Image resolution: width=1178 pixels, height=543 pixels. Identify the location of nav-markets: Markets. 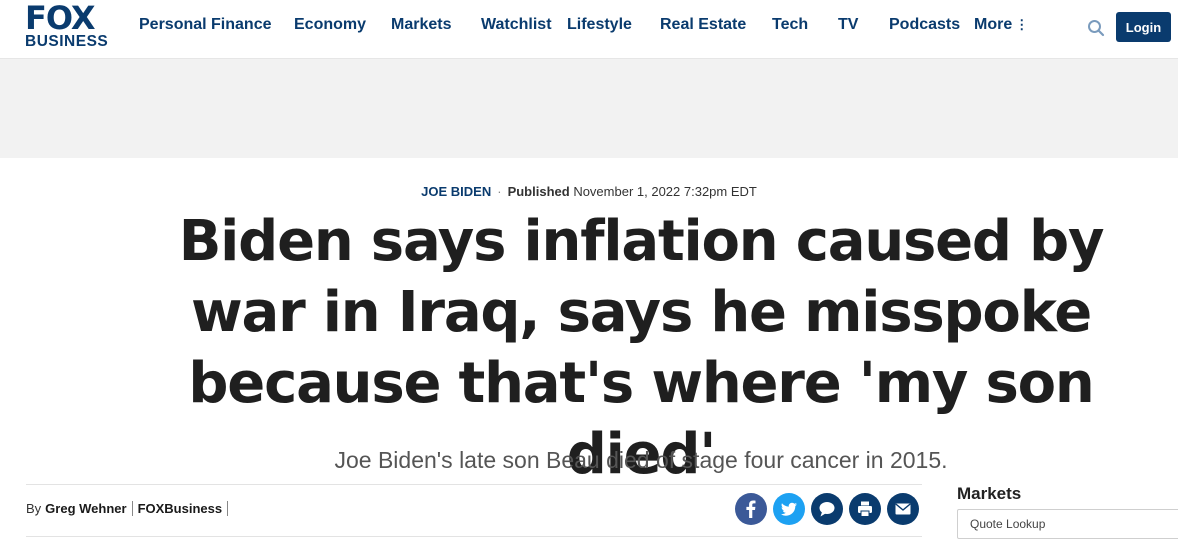
(421, 25).